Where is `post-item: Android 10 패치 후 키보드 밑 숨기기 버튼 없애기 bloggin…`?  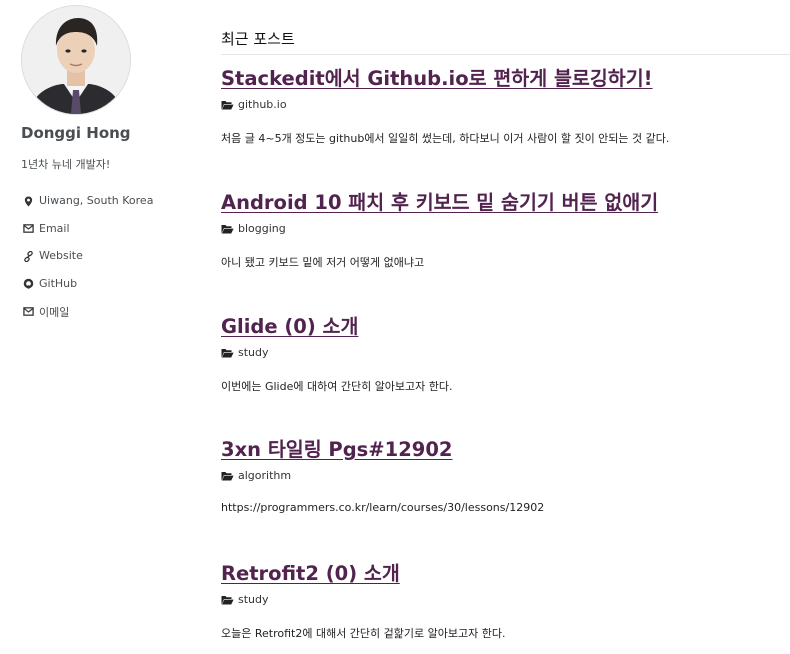 post-item: Android 10 패치 후 키보드 밑 숨기기 버튼 없애기 bloggin… is located at coordinates (505, 230).